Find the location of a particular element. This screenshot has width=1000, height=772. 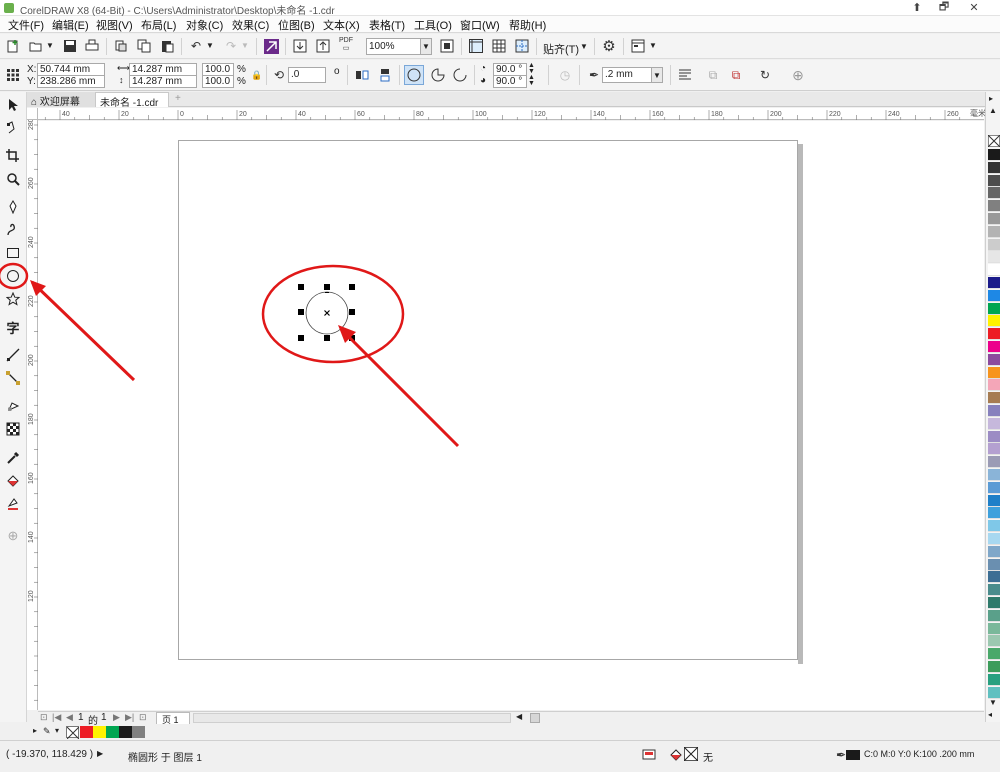

object-origin-icon is located at coordinates (13, 75).